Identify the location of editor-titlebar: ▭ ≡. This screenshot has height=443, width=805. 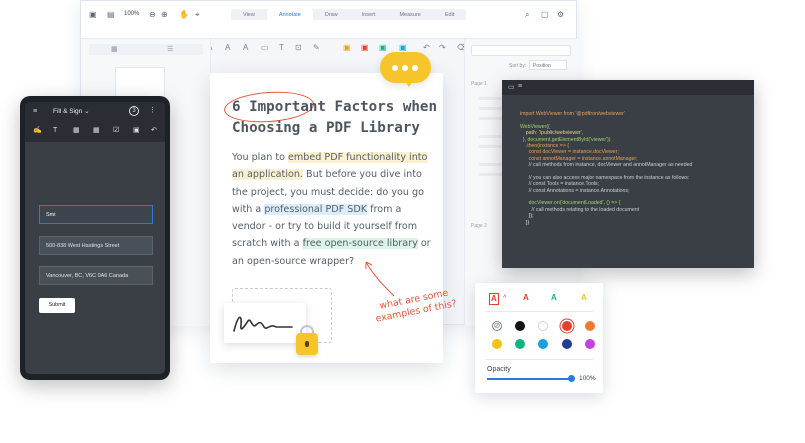
(628, 87).